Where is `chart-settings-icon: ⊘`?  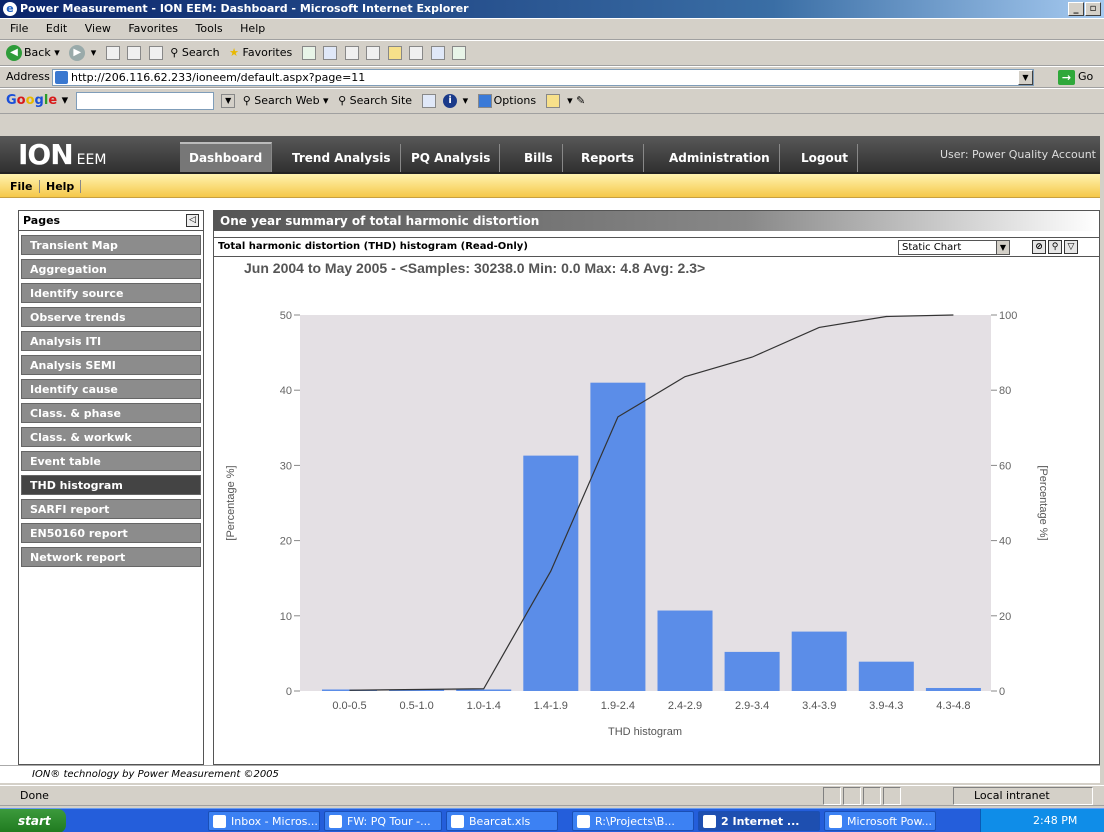
chart-settings-icon: ⊘ is located at coordinates (1039, 247).